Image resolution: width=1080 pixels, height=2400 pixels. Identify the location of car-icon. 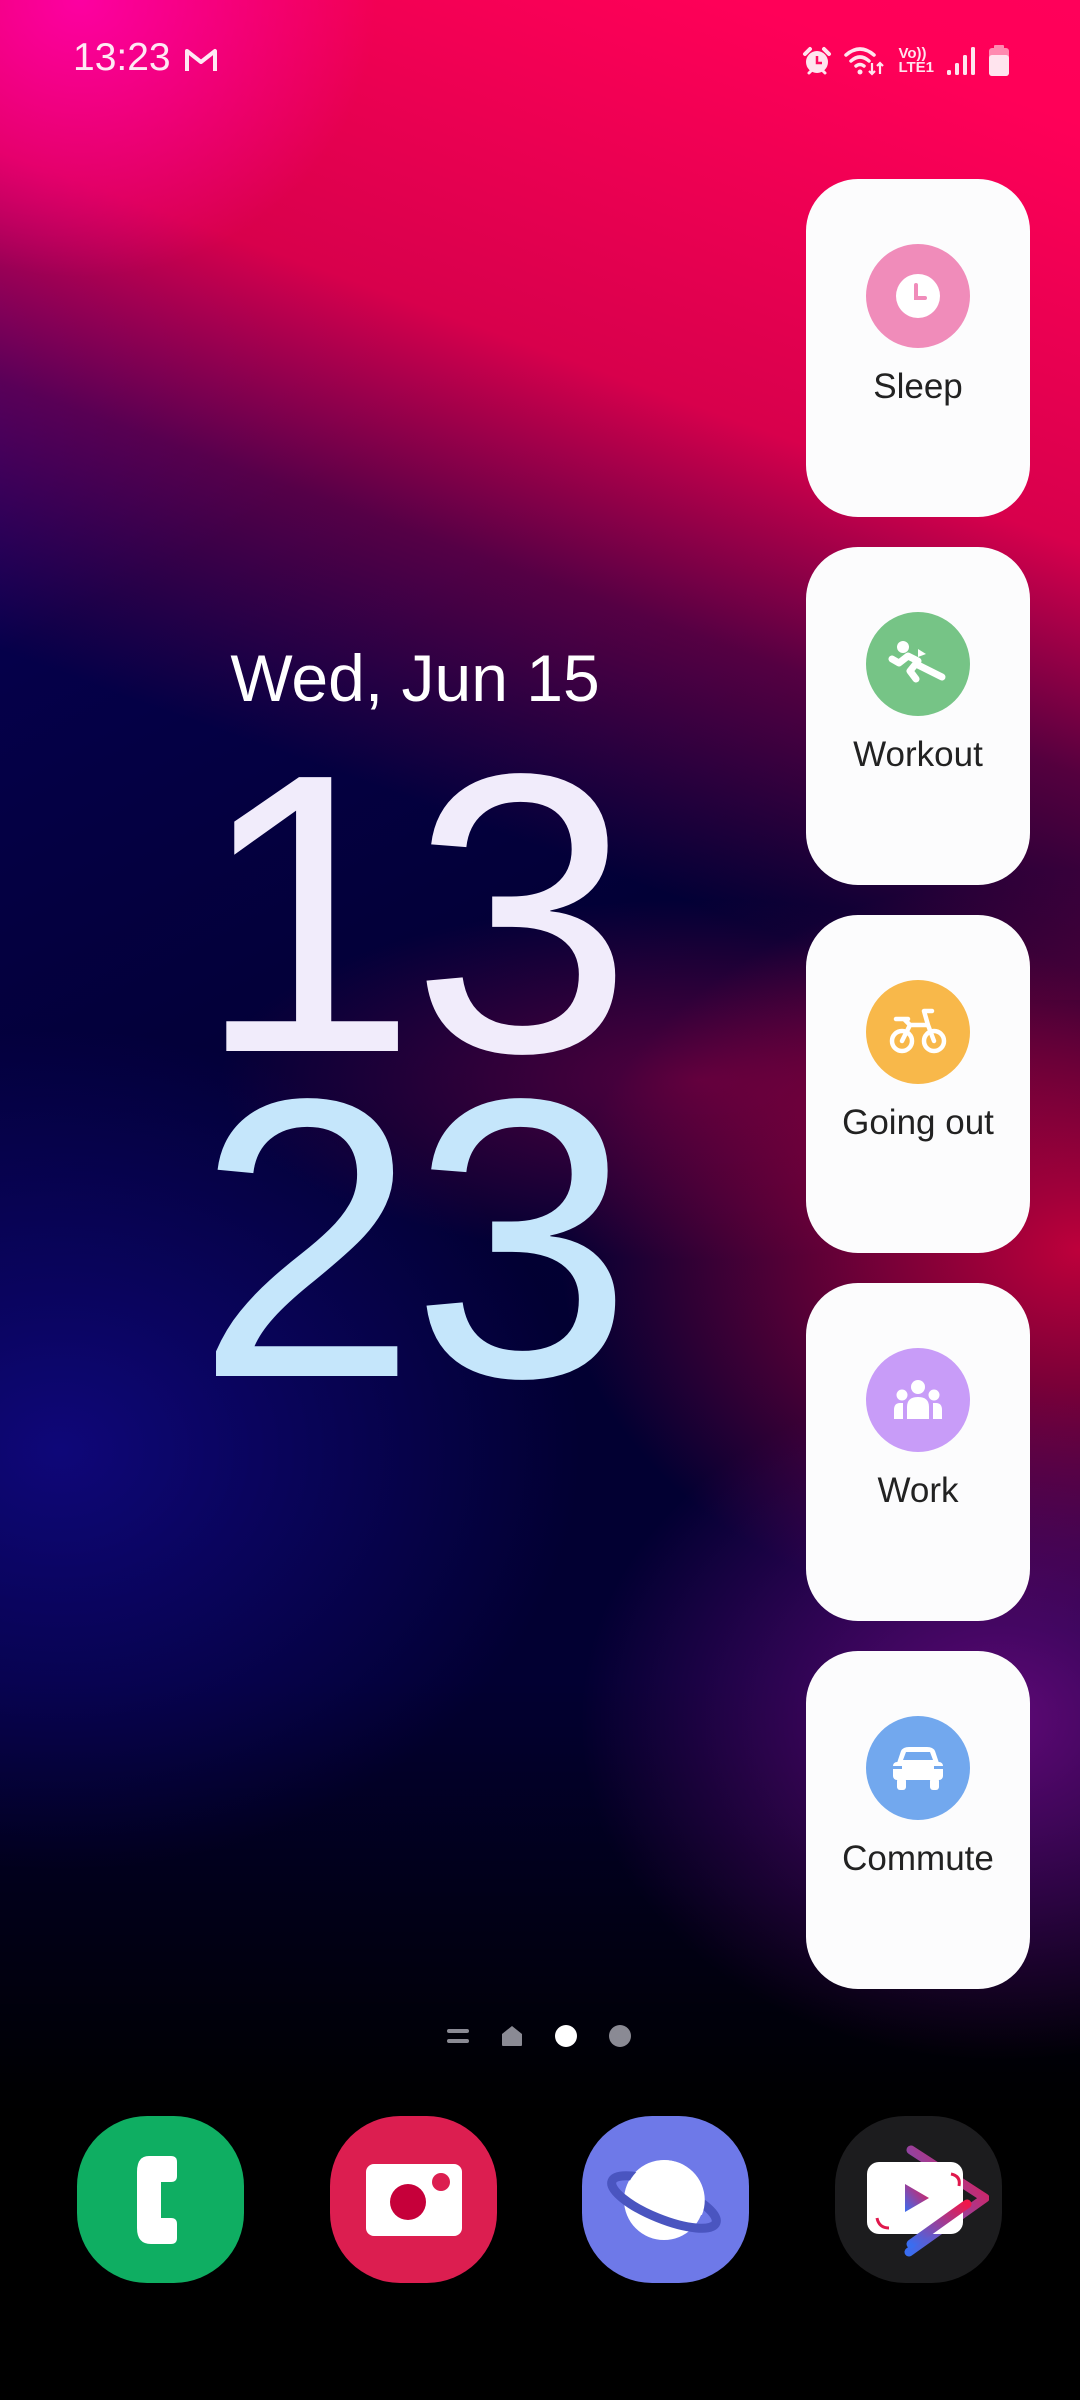
(918, 1768).